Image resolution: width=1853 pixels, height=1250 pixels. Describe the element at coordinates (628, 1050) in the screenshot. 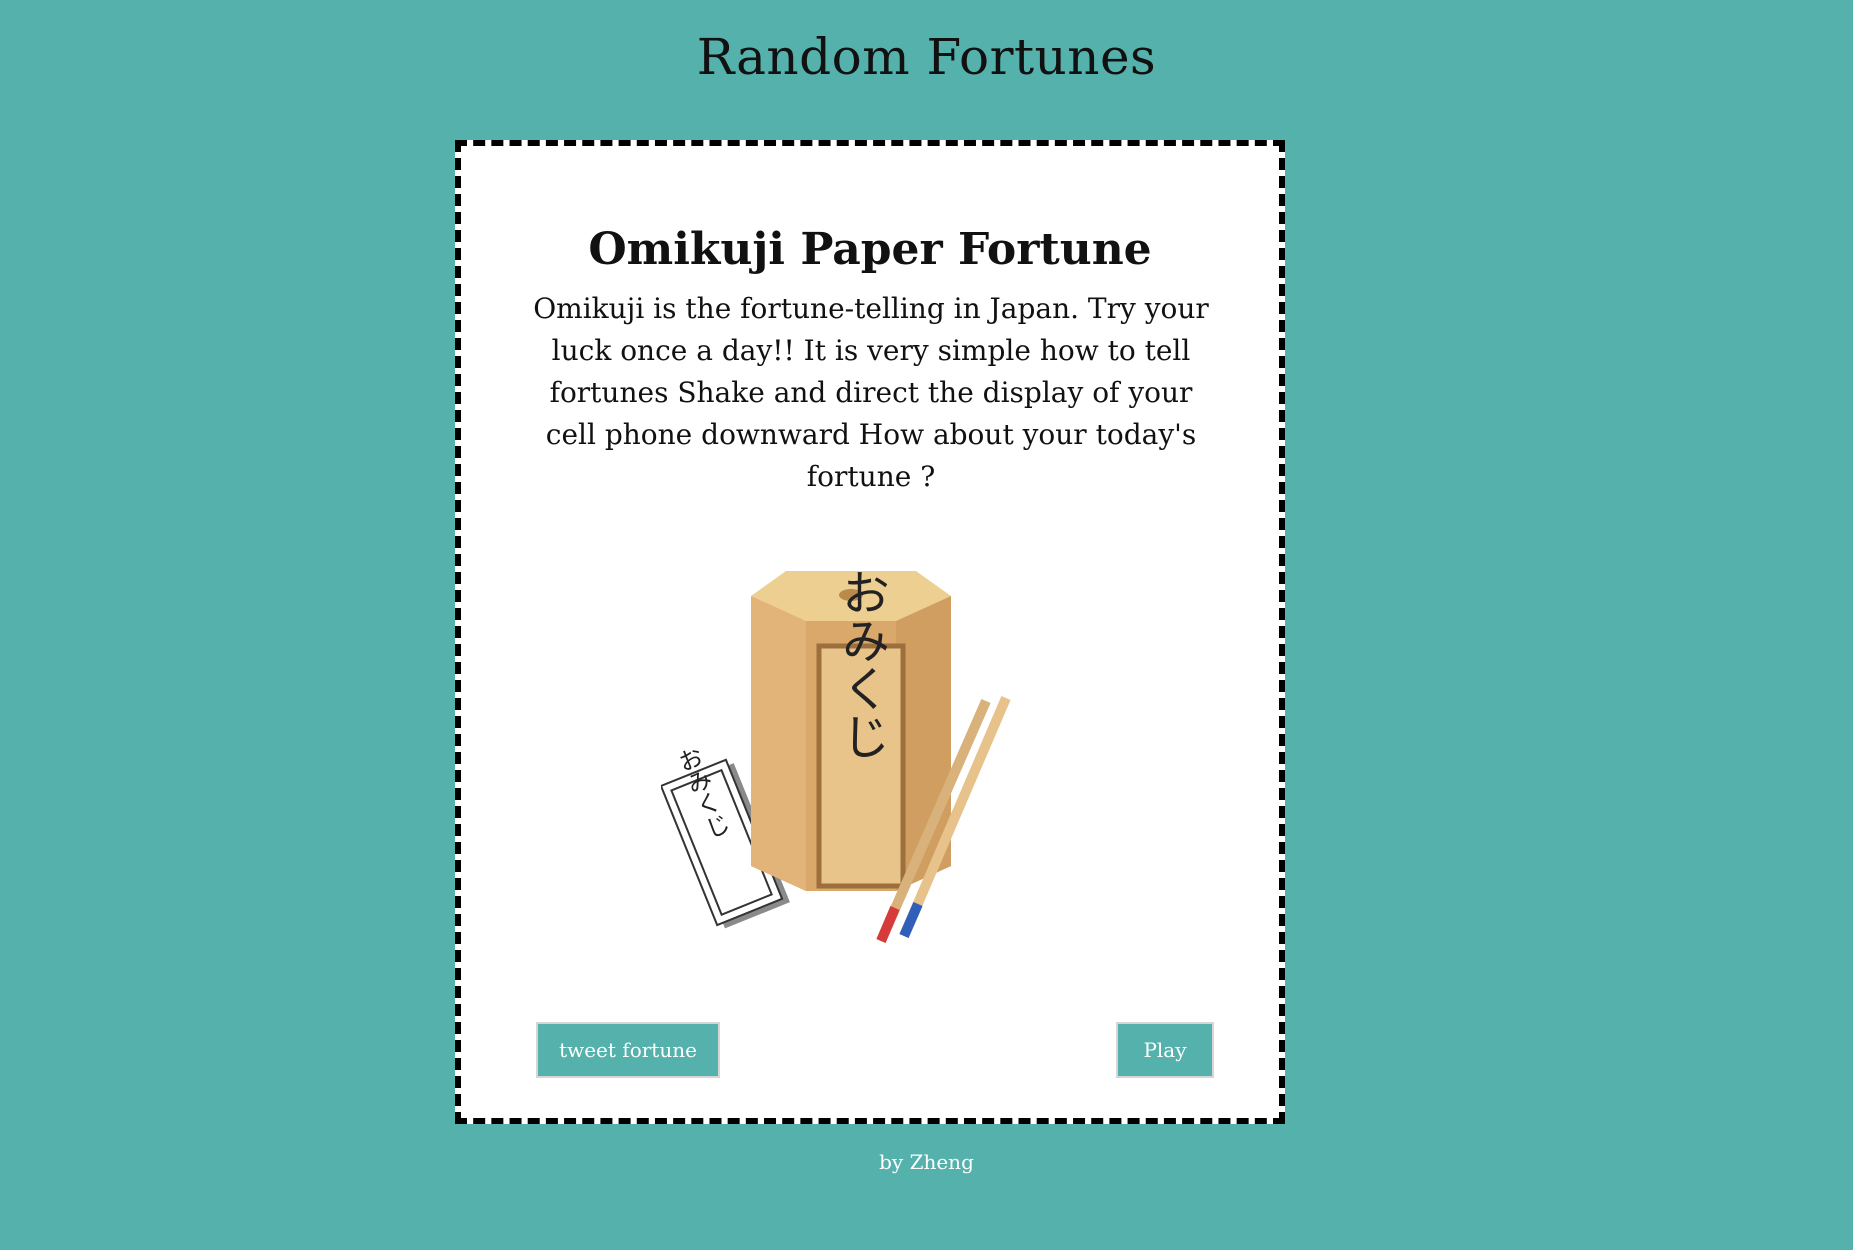

I see `tweet-fortune-button: tweet fortune` at that location.